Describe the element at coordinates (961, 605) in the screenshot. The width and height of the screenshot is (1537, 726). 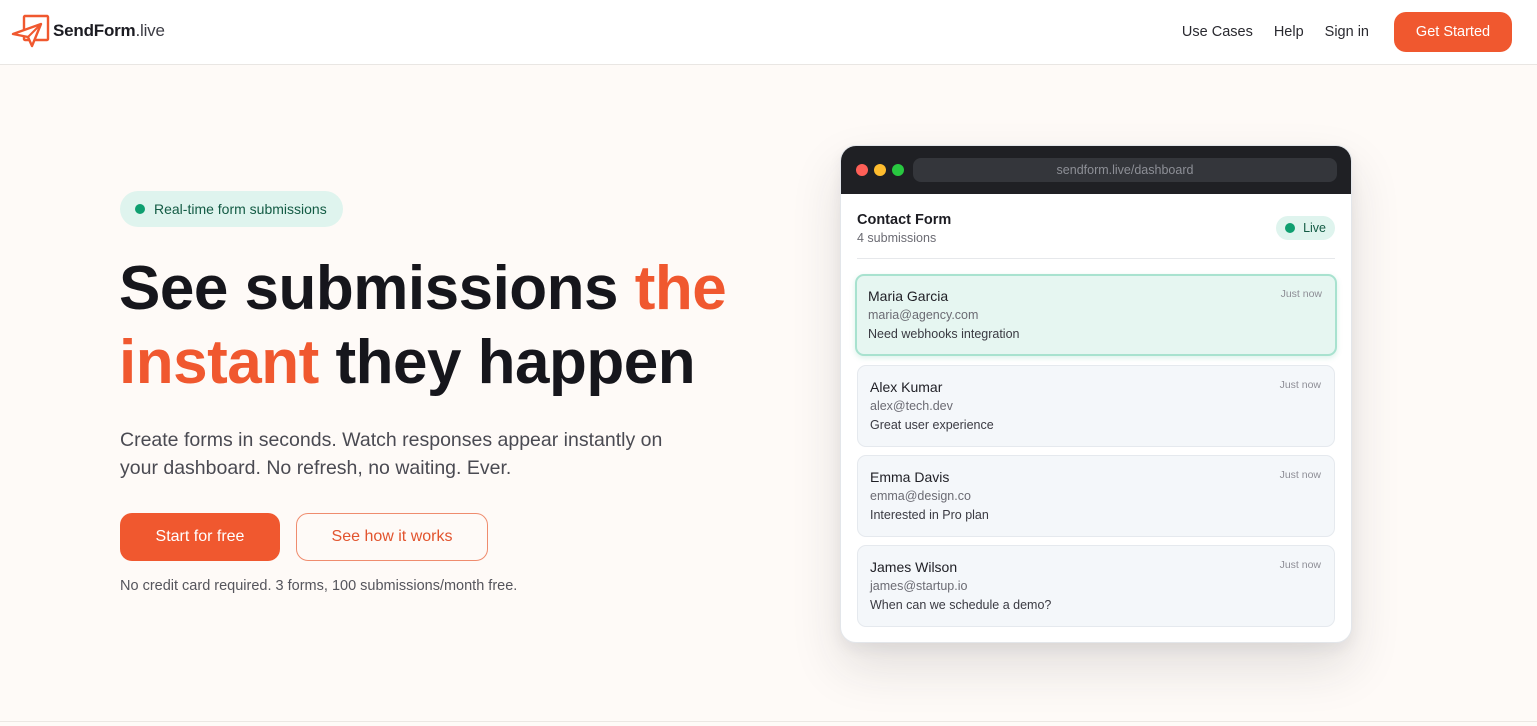
I see `submission-message: When can we schedule a demo?` at that location.